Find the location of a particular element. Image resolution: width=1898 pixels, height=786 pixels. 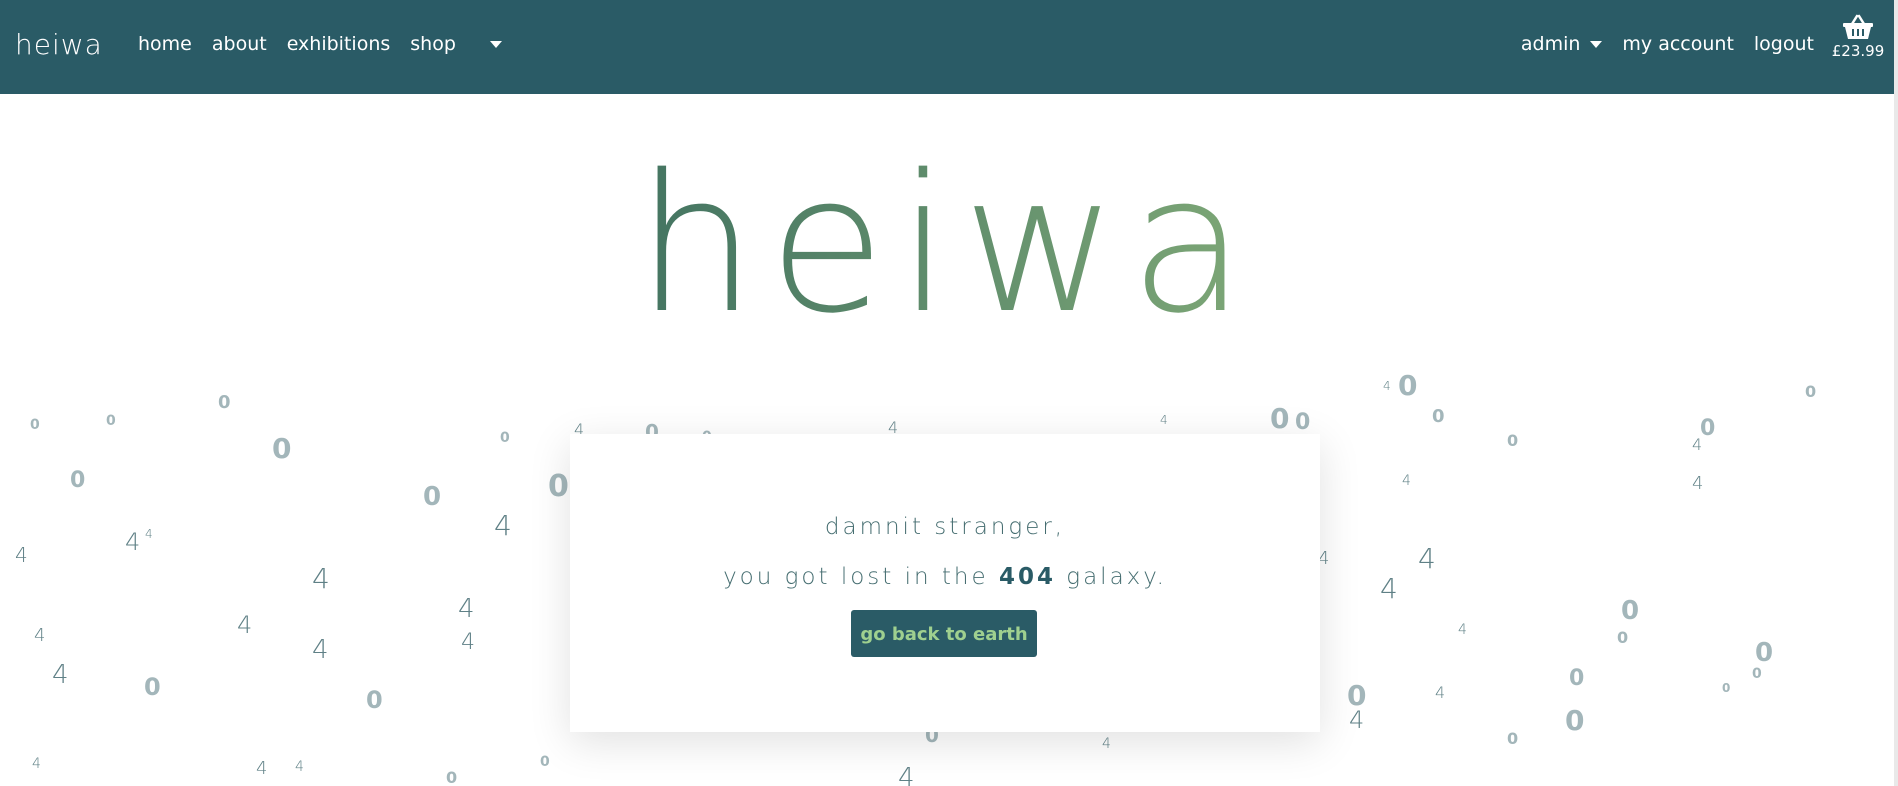

nav-shop: shop is located at coordinates (433, 44).